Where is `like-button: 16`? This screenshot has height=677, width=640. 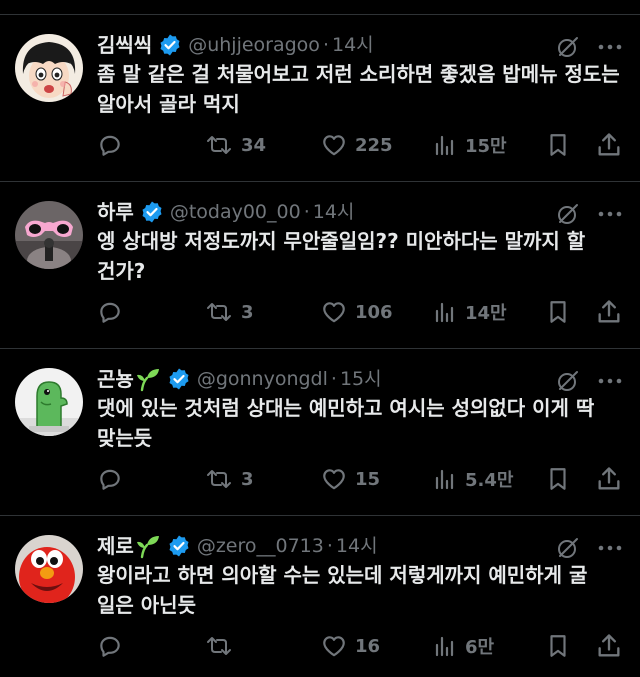
like-button: 16 is located at coordinates (350, 646).